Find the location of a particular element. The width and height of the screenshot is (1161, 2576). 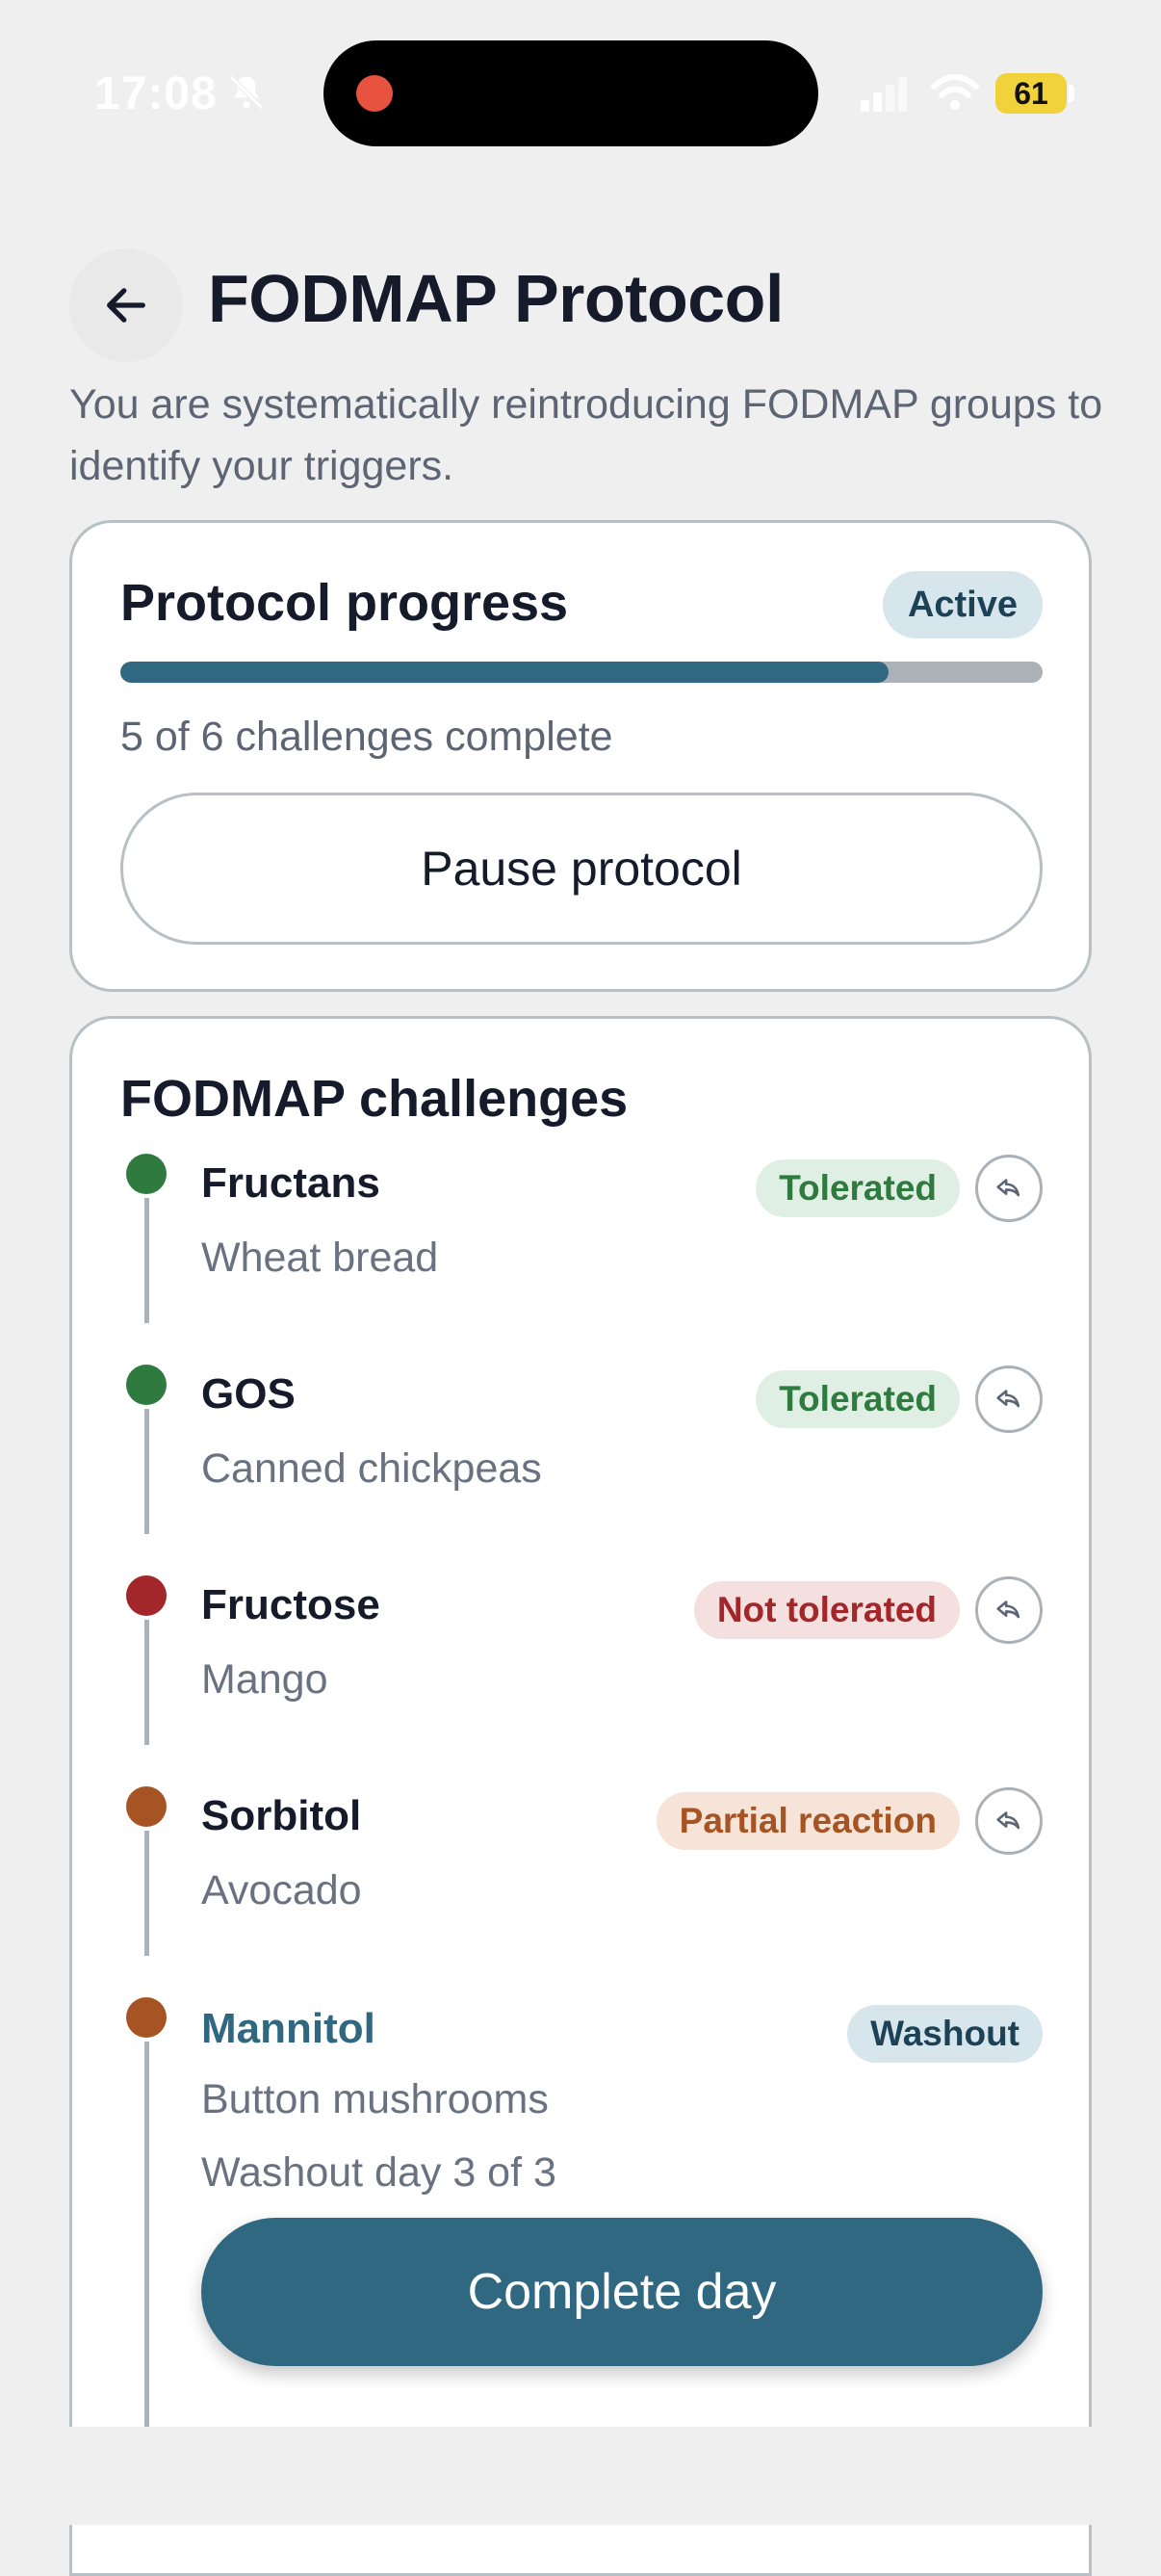

status-badge: Partial reaction is located at coordinates (808, 1821).